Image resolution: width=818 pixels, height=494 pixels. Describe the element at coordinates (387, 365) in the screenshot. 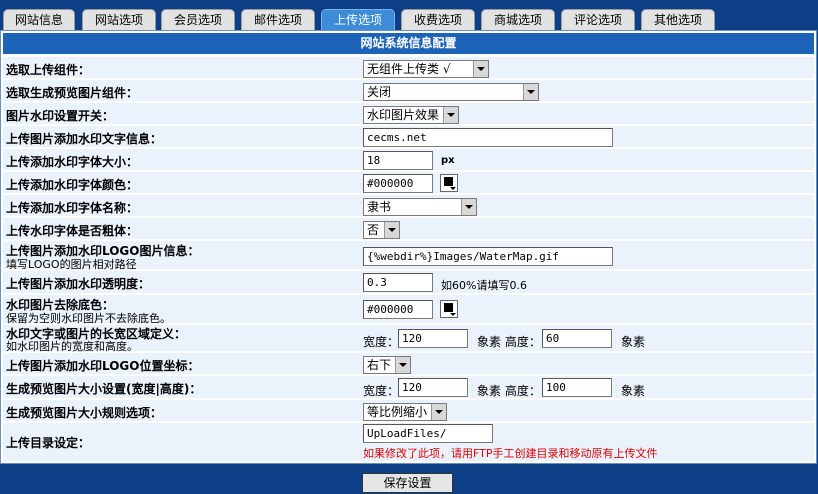

I see `logo-position-select: 右下` at that location.